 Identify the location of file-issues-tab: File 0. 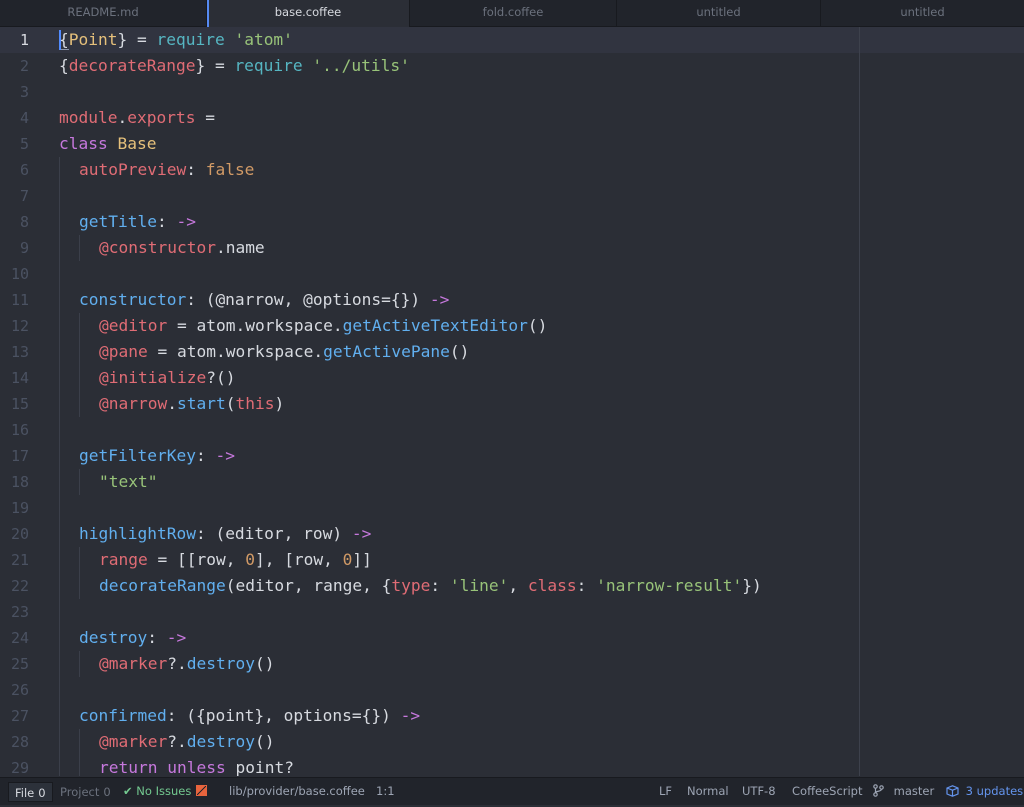
(30, 792).